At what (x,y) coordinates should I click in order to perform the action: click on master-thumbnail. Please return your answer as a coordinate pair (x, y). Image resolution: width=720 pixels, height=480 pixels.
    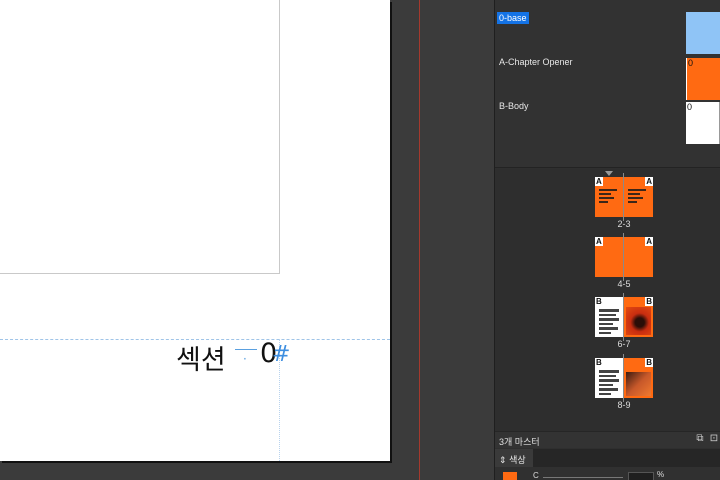
    Looking at the image, I should click on (703, 33).